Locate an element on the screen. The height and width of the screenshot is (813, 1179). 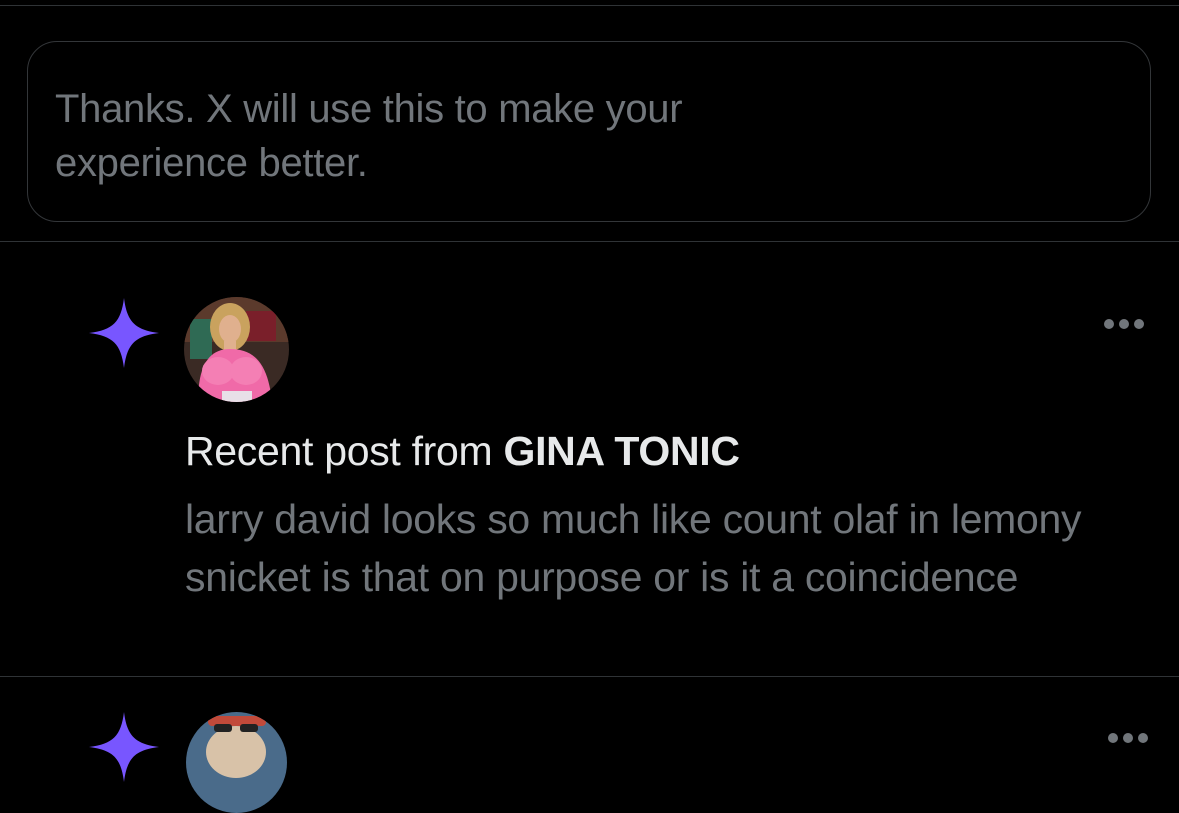
top-divider is located at coordinates (589, 5).